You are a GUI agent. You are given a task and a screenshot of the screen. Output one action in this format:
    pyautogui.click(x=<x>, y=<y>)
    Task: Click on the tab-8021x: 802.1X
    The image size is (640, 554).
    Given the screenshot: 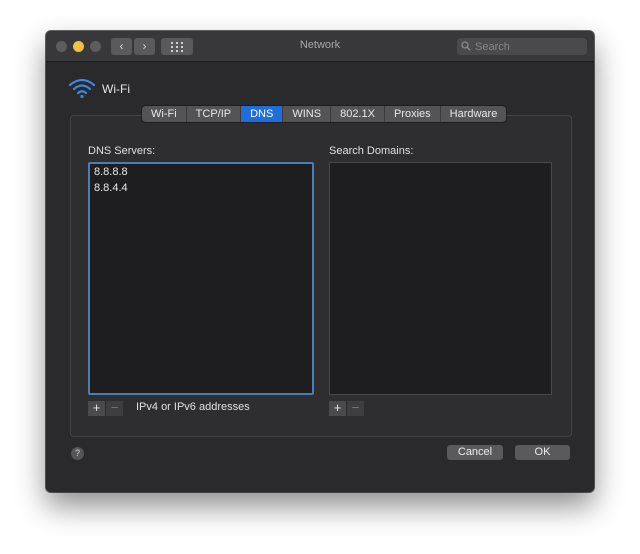 What is the action you would take?
    pyautogui.click(x=358, y=114)
    